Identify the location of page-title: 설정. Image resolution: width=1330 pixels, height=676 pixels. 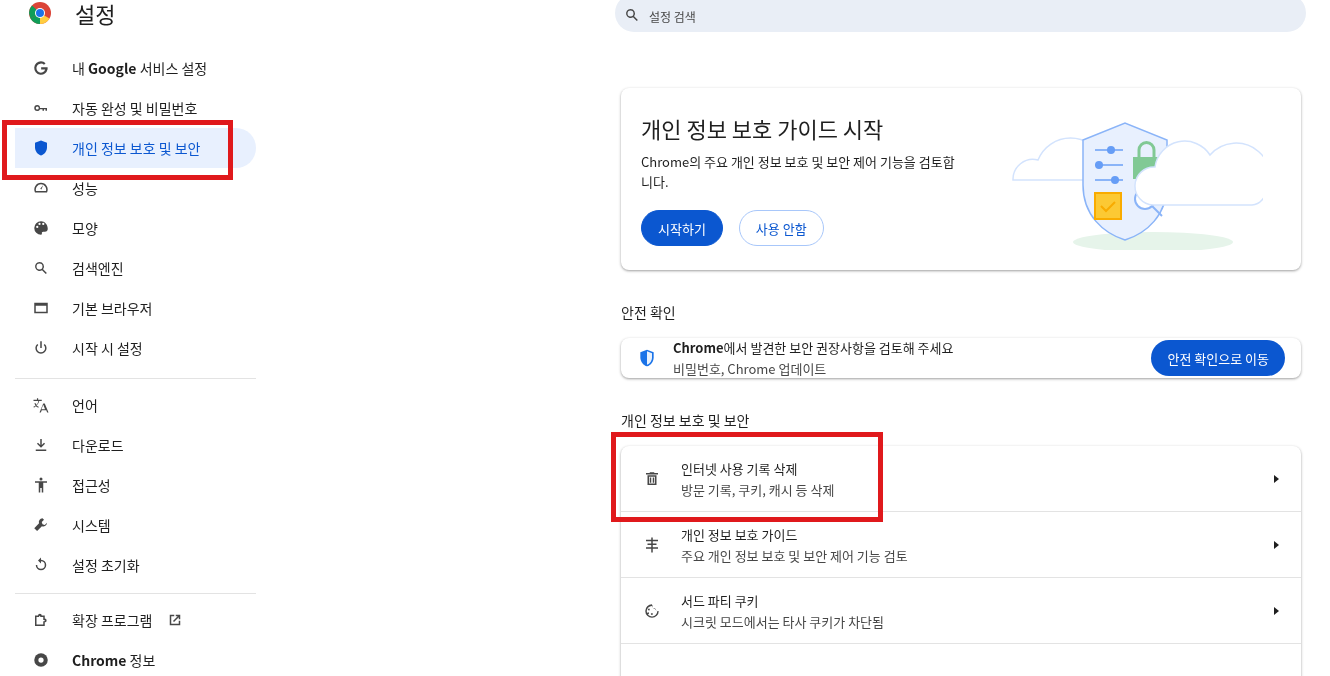
(95, 14).